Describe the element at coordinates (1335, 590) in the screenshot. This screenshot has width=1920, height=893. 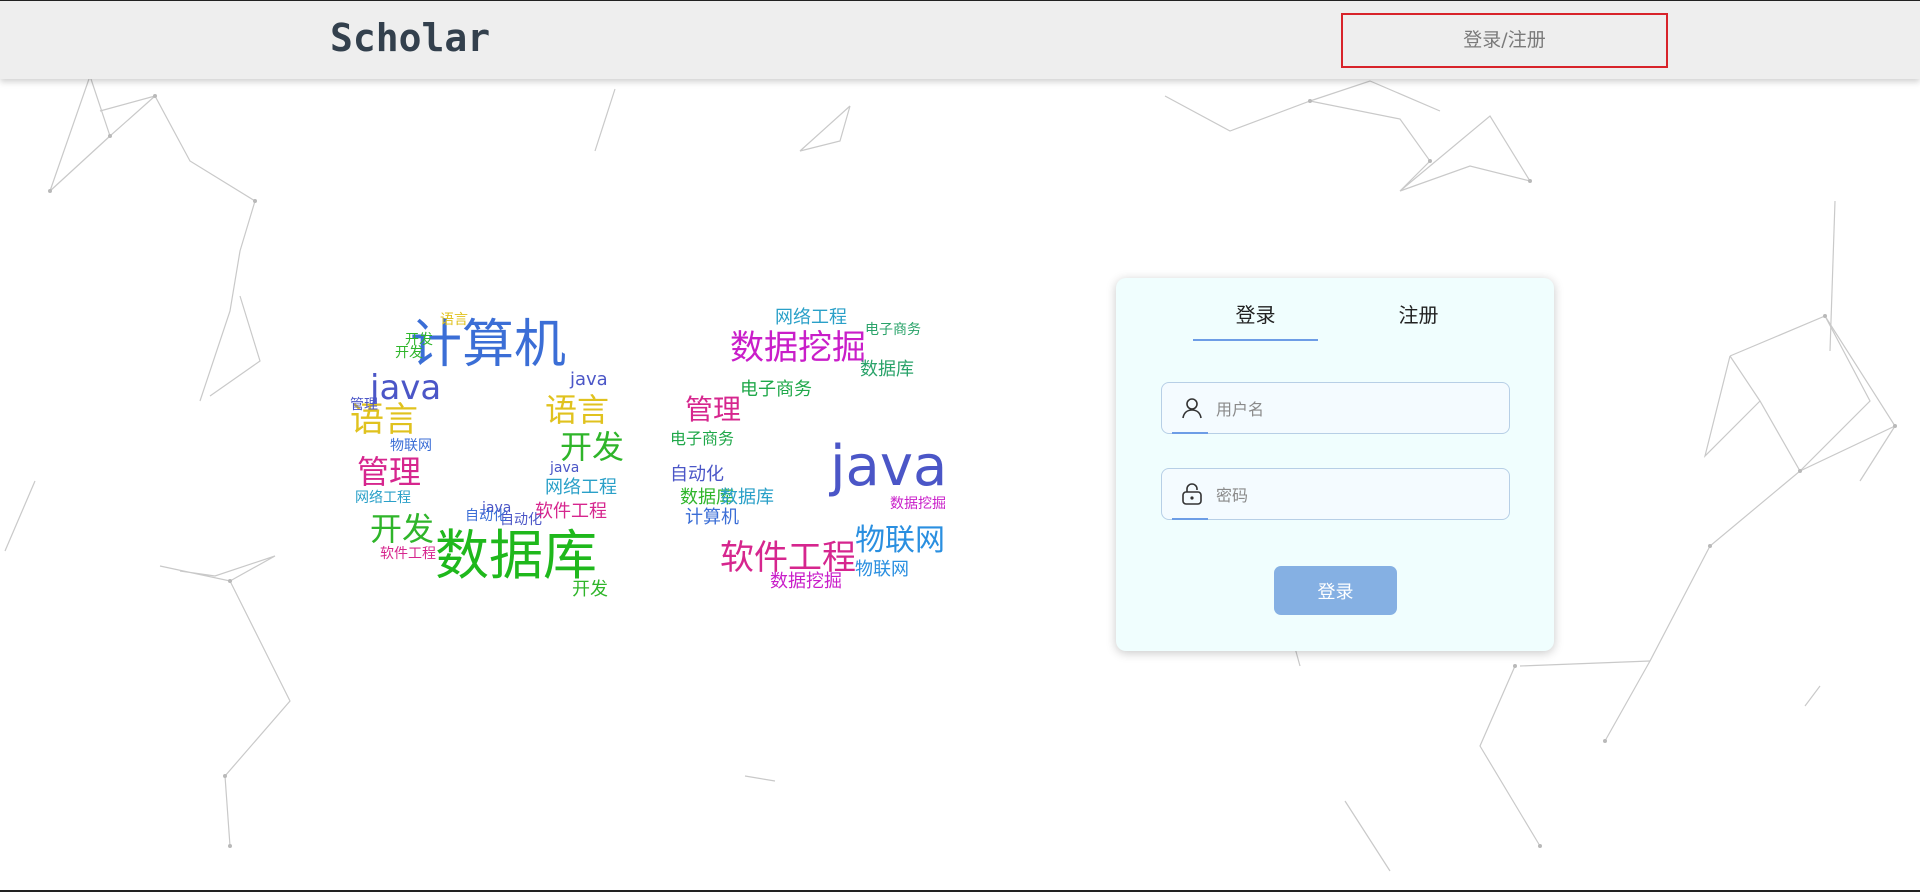
I see `login-submit-button: 登录` at that location.